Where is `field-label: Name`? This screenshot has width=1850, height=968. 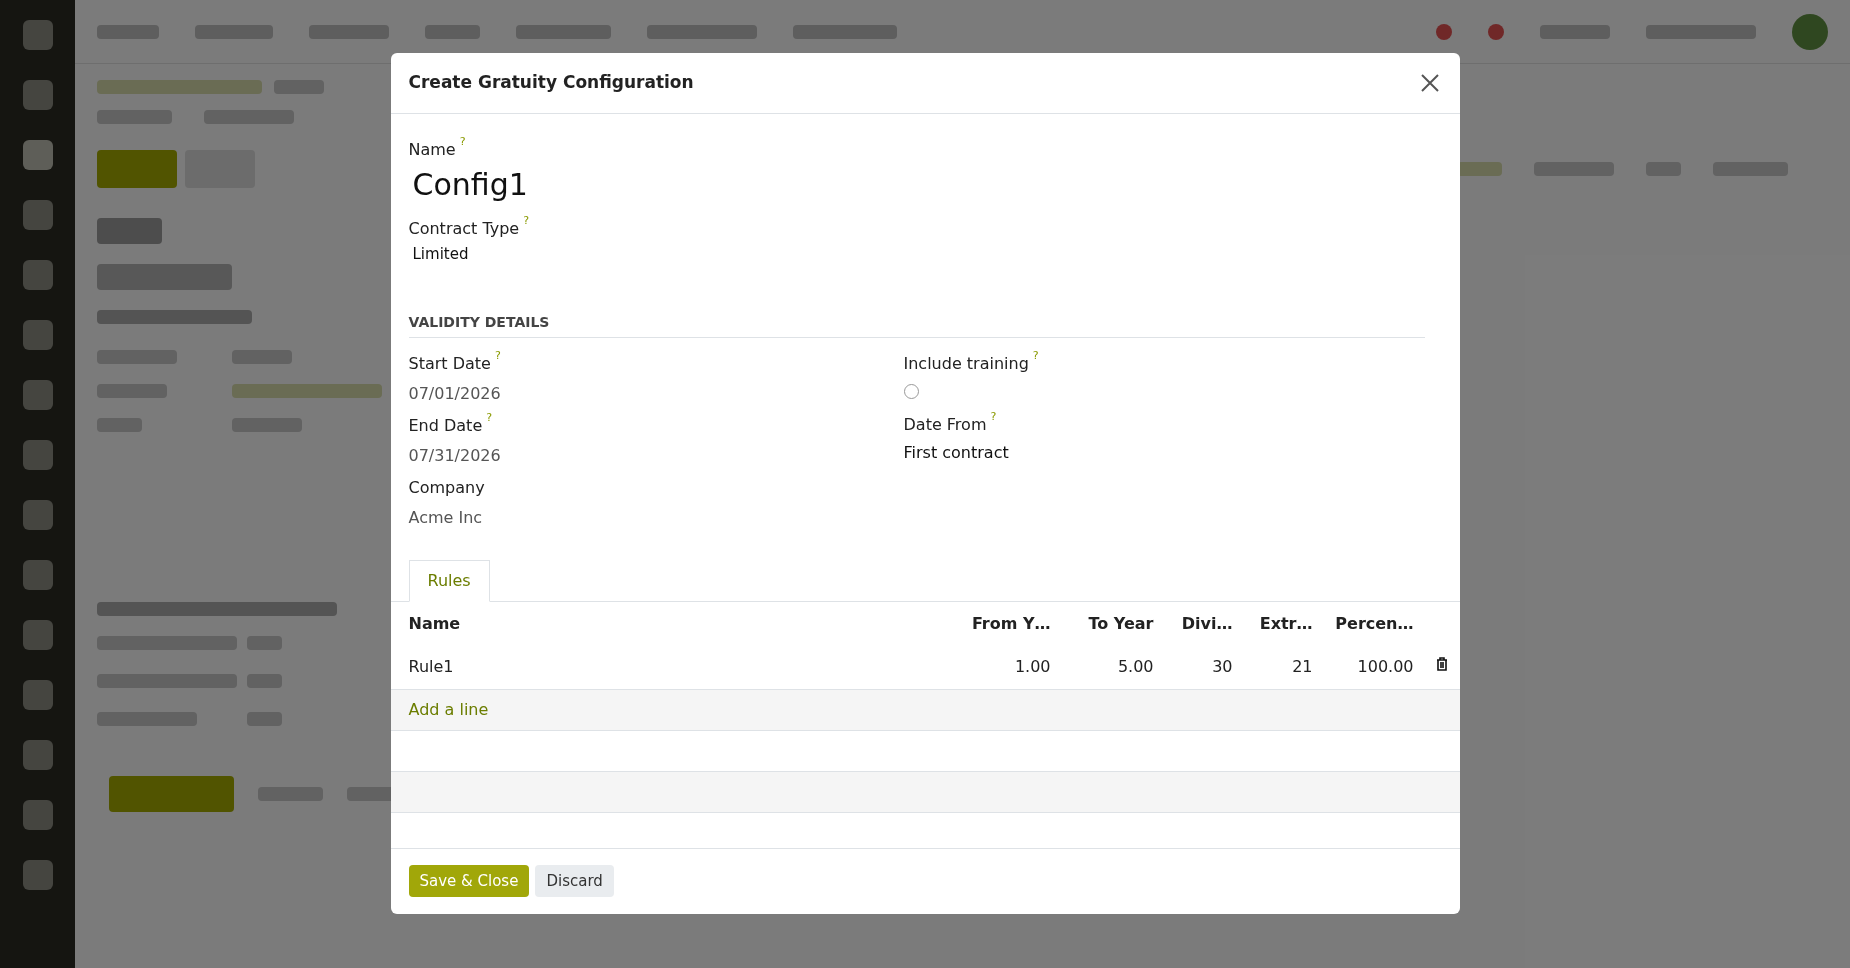 field-label: Name is located at coordinates (432, 150).